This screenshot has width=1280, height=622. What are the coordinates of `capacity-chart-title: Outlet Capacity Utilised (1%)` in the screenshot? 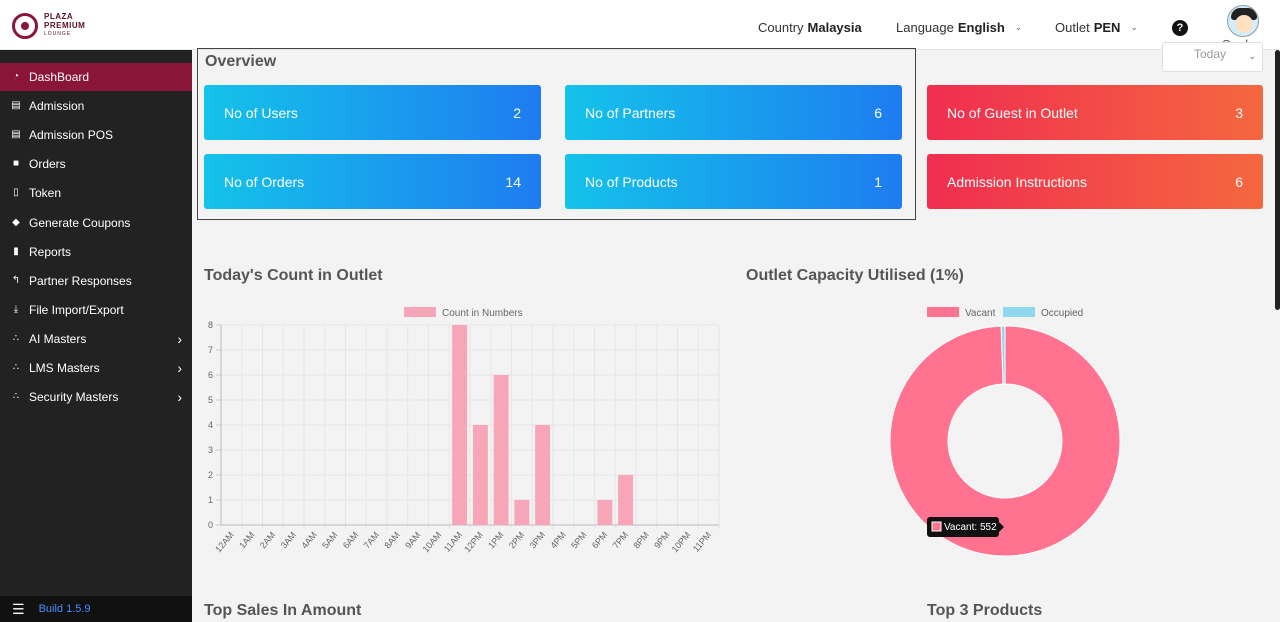 It's located at (855, 275).